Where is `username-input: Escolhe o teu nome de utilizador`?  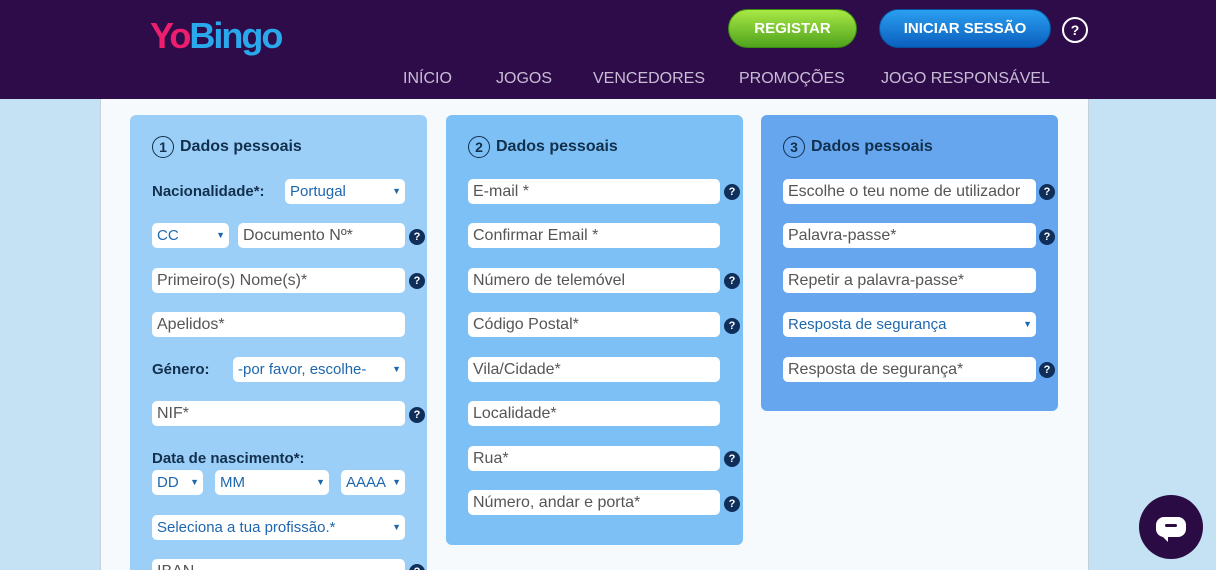 username-input: Escolhe o teu nome de utilizador is located at coordinates (909, 191).